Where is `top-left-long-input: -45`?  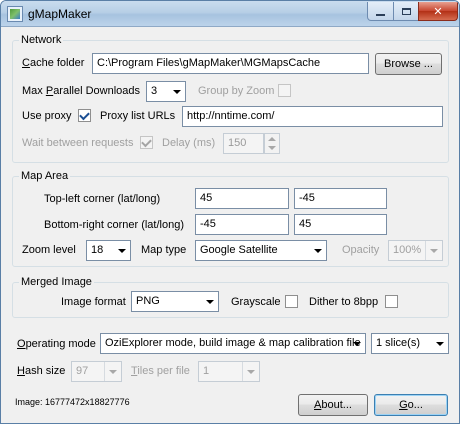
top-left-long-input: -45 is located at coordinates (340, 198).